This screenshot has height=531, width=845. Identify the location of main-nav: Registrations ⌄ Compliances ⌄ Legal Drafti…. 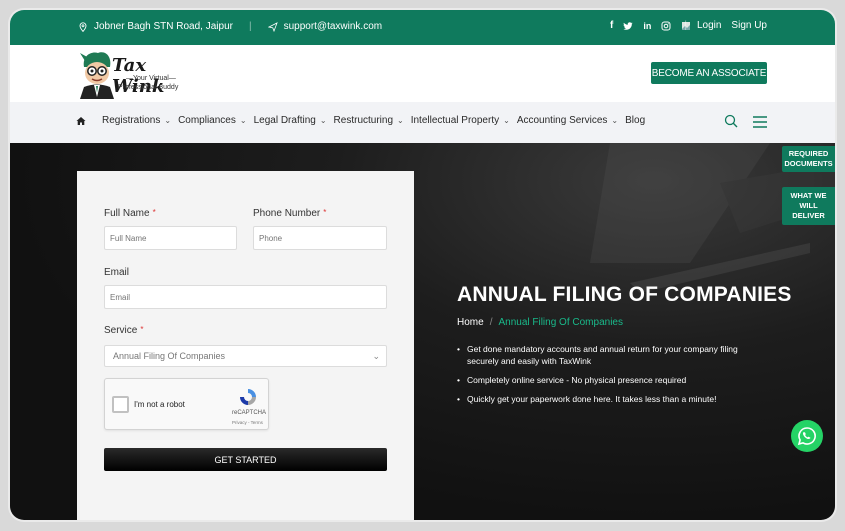
(422, 122).